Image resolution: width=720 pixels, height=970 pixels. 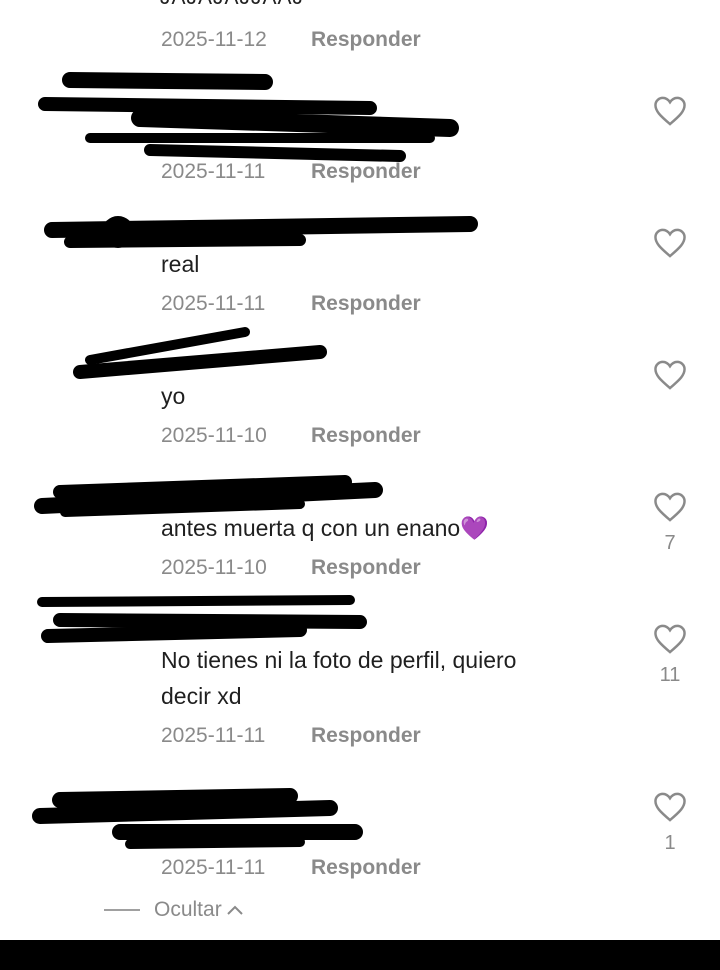 I want to click on comment-text: antes muerta q con un enano💜, so click(x=325, y=528).